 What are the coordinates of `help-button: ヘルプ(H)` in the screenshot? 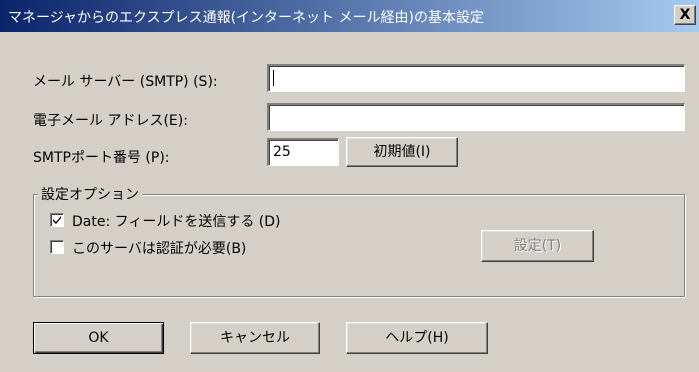 It's located at (417, 338).